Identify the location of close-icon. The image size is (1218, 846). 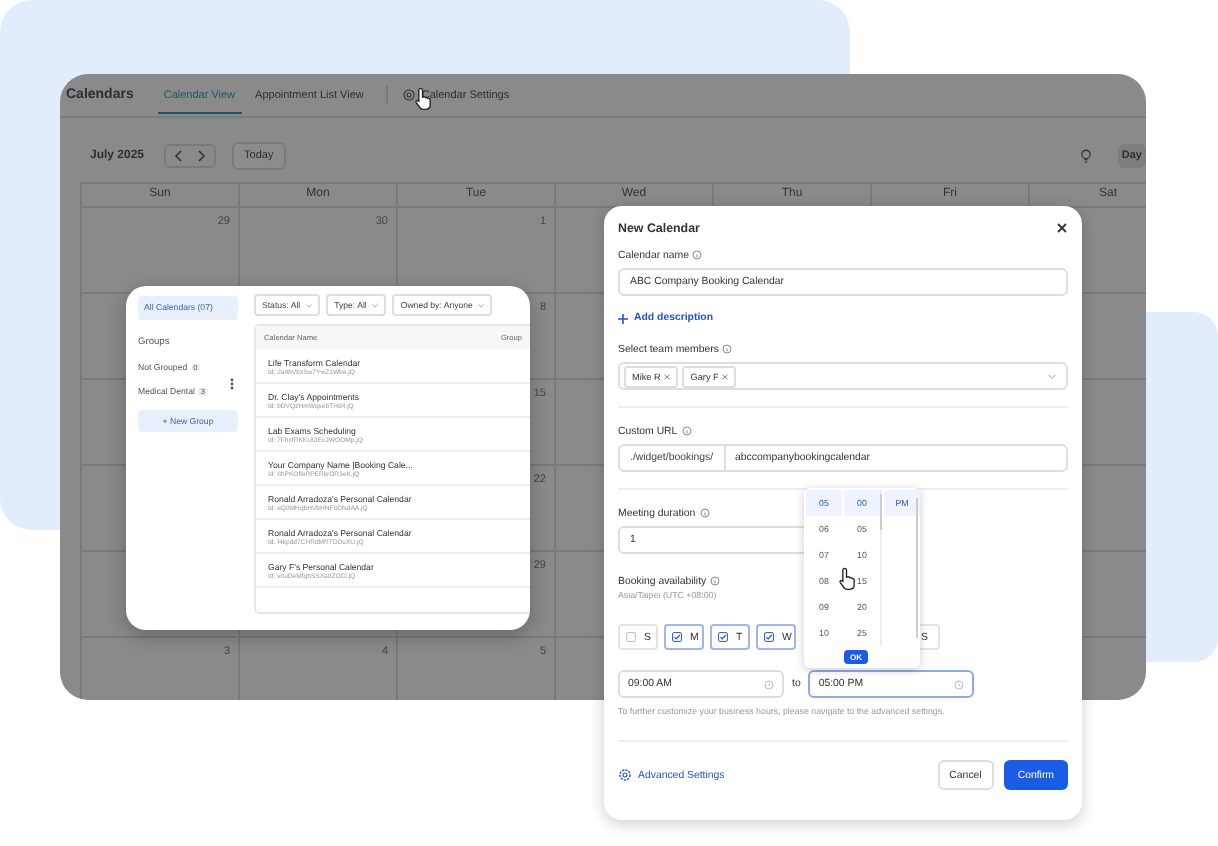
(1062, 228).